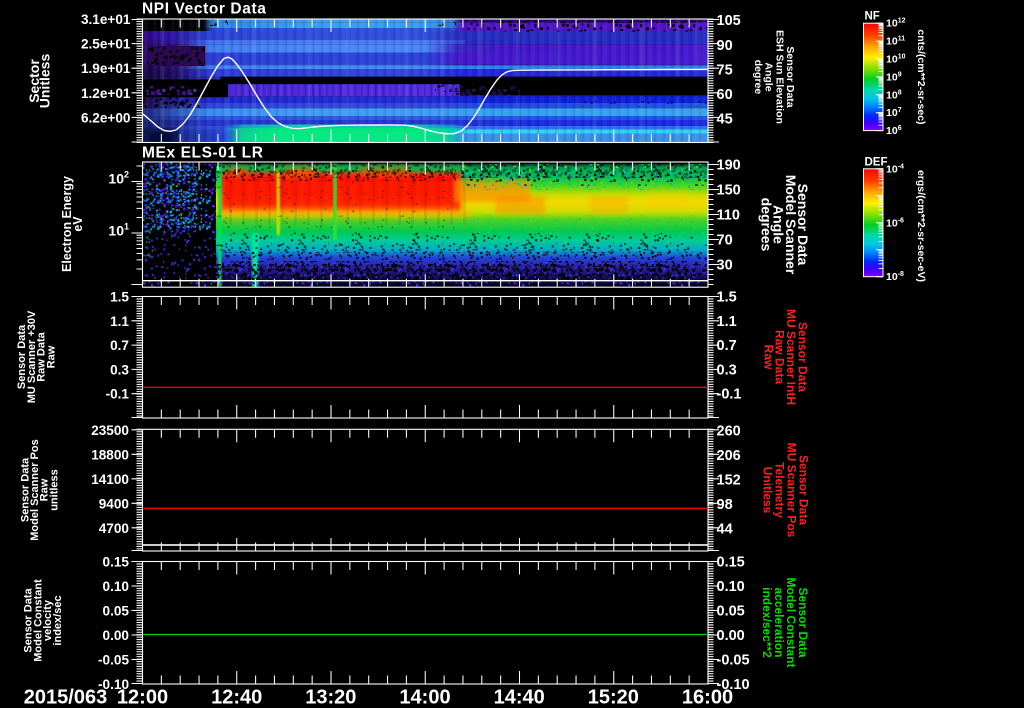  What do you see at coordinates (729, 166) in the screenshot?
I see `svg-text: 190` at bounding box center [729, 166].